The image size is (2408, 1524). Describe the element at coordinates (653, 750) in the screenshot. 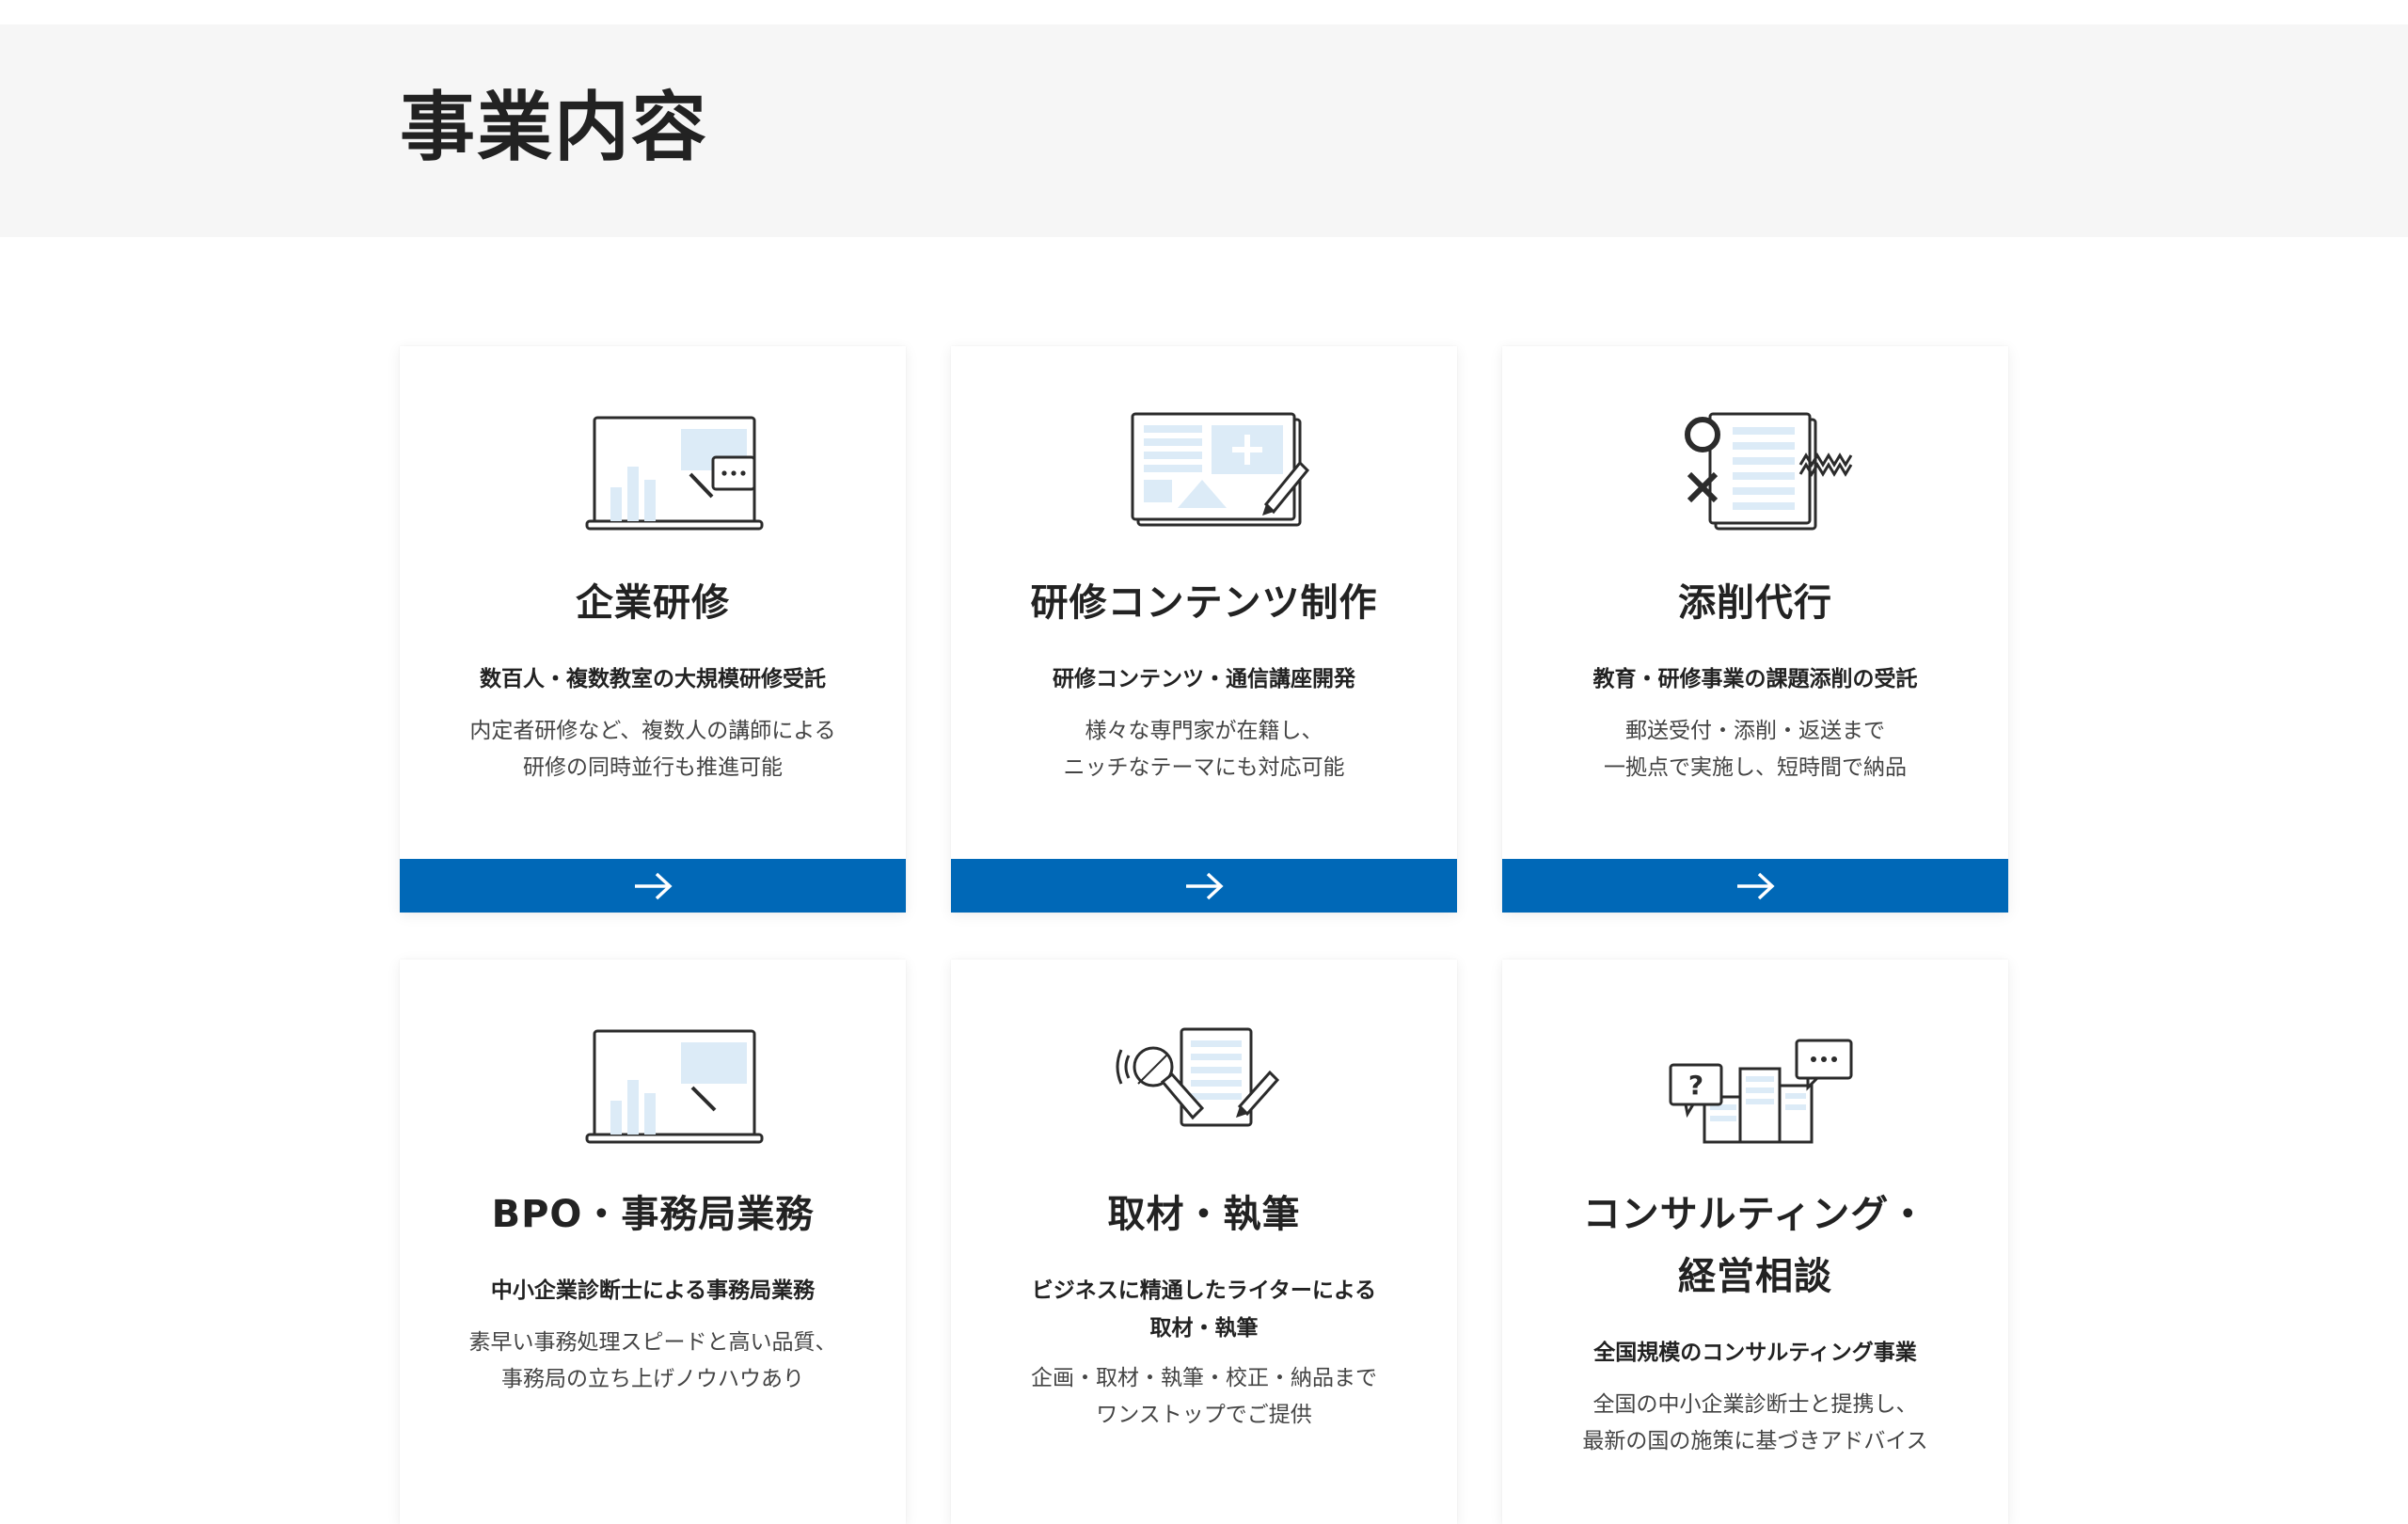

I see `card-description: 内定者研修など、複数人の講師による 研修の同時並行も推進可能` at that location.